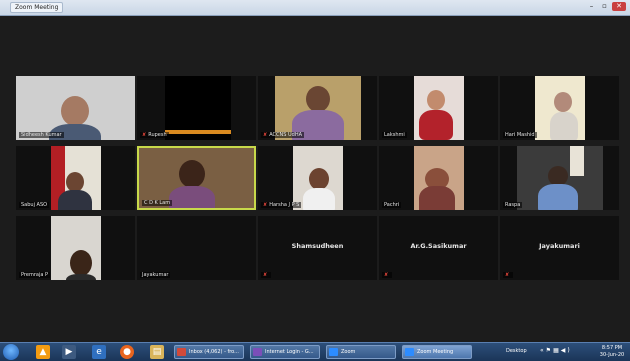 The width and height of the screenshot is (630, 361). What do you see at coordinates (612, 348) in the screenshot?
I see `clock-time: 8:57 PM` at bounding box center [612, 348].